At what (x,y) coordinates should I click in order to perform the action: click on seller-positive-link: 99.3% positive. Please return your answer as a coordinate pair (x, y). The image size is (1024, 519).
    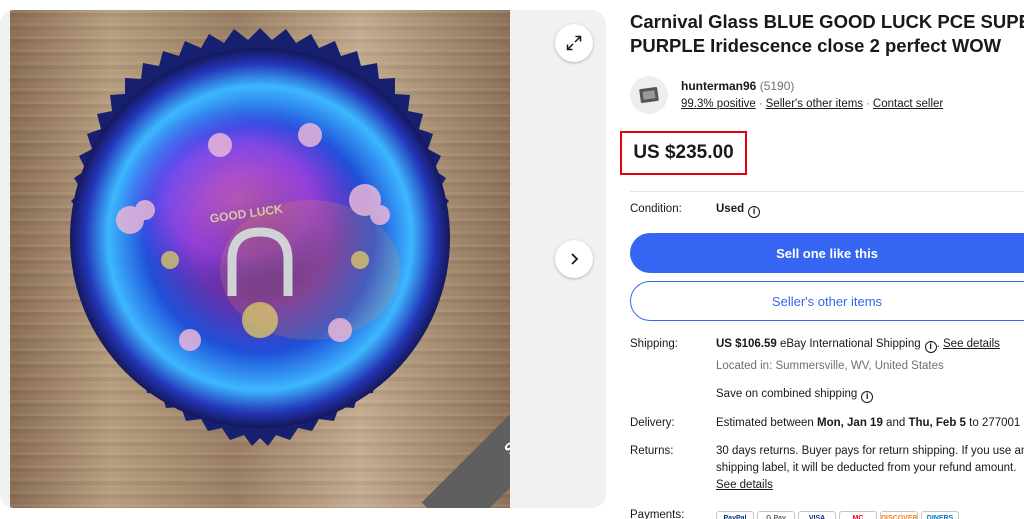
    Looking at the image, I should click on (718, 104).